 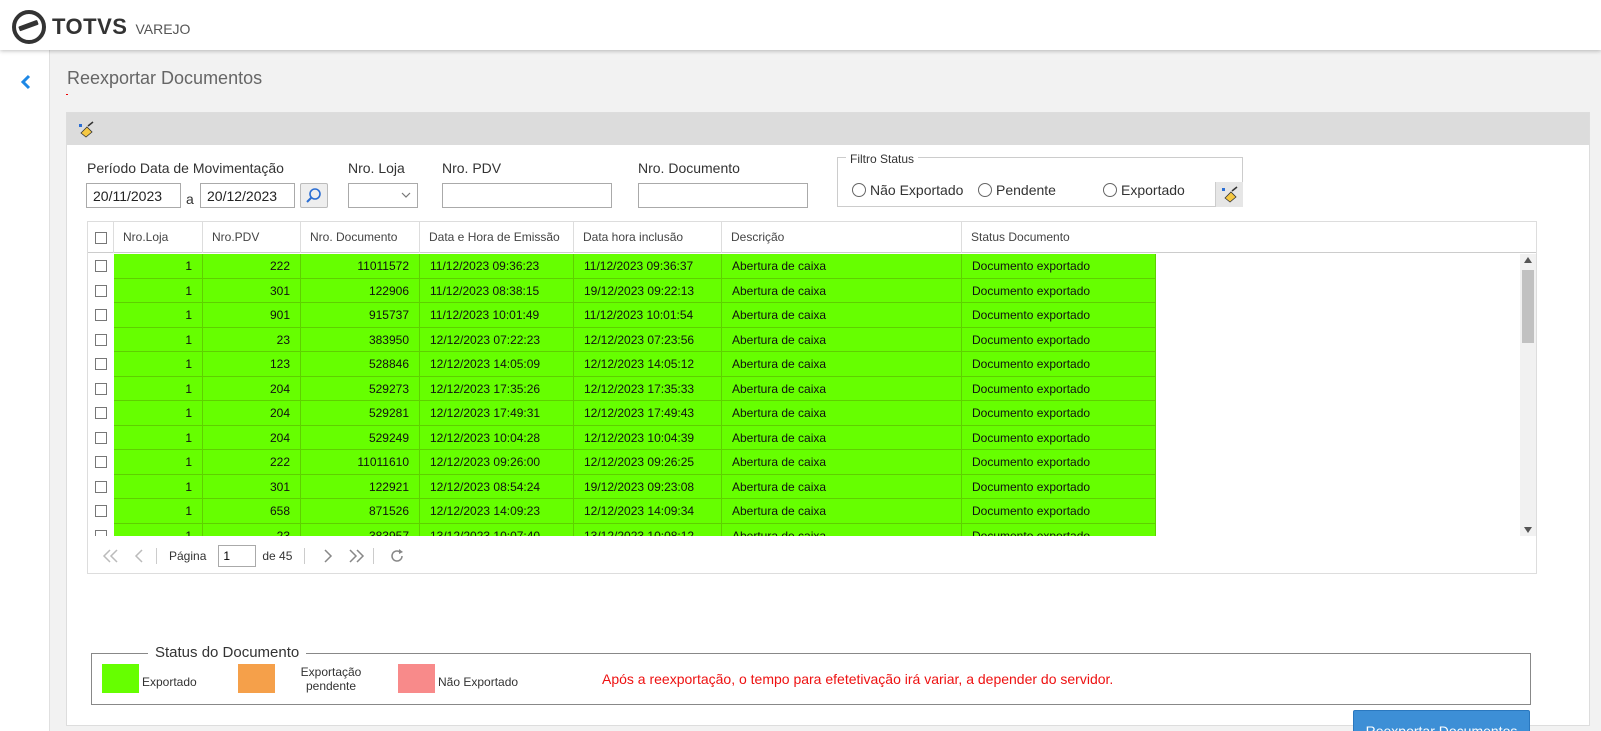 I want to click on col-data-emissao: Data e Hora de Emissão, so click(x=497, y=237).